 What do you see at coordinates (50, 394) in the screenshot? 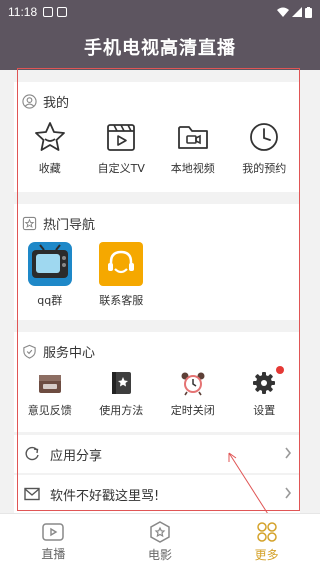
I see `feedback-button: 意见反馈` at bounding box center [50, 394].